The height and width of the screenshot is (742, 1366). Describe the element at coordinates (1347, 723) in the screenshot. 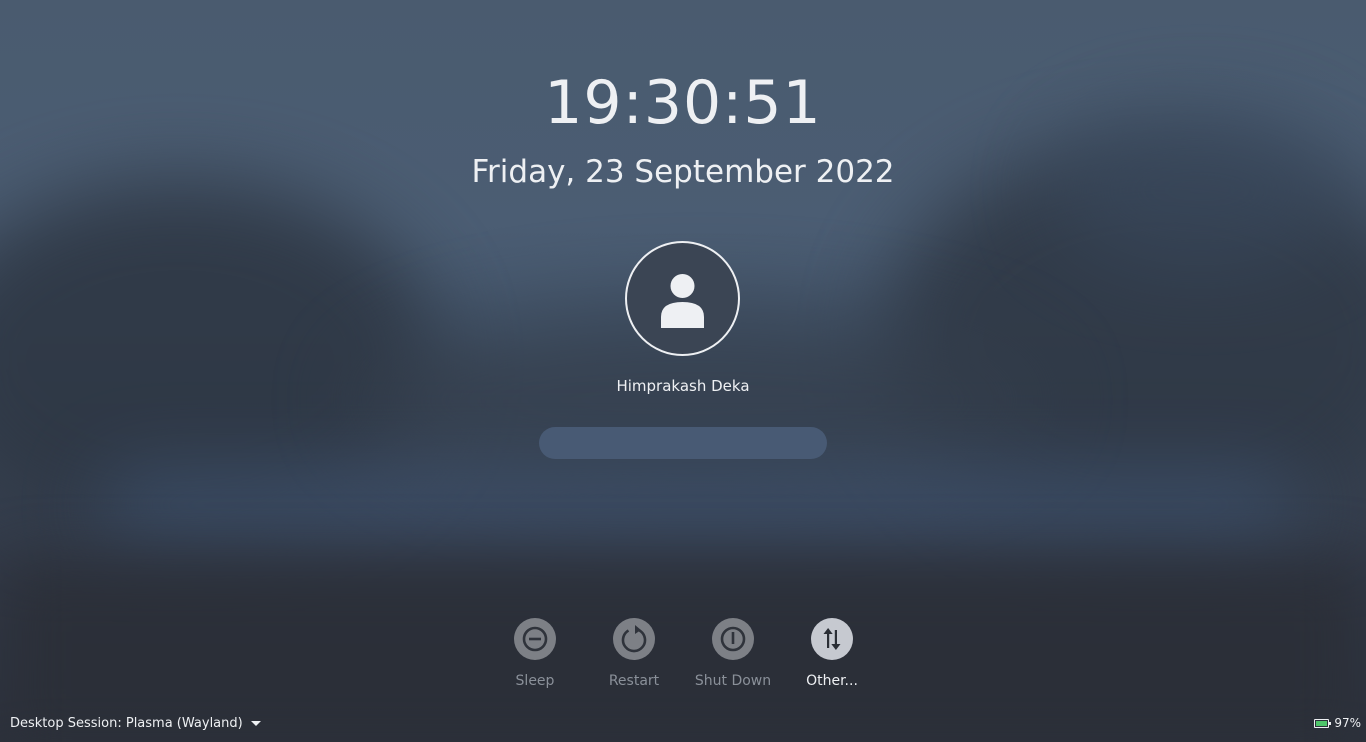

I see `battery-percent: 97%` at that location.